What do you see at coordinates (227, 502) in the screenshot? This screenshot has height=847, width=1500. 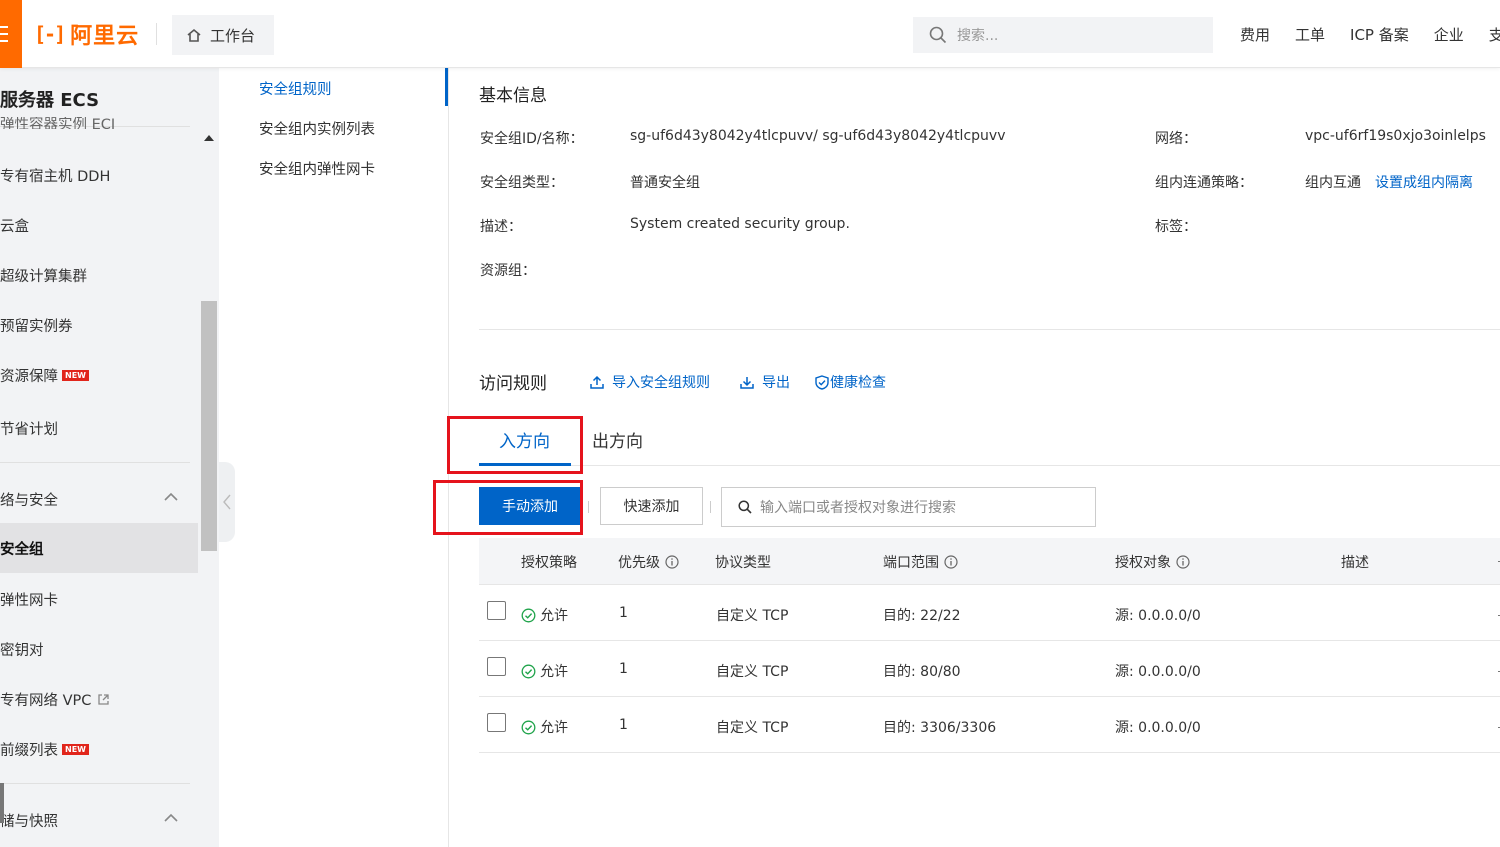 I see `sidebar-collapse-button` at bounding box center [227, 502].